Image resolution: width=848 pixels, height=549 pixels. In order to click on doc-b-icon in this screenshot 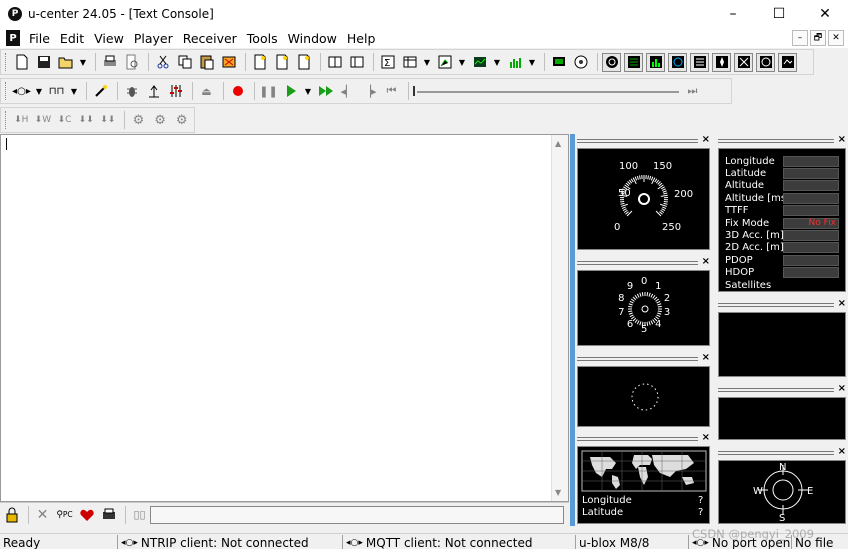, I will do `click(303, 62)`.